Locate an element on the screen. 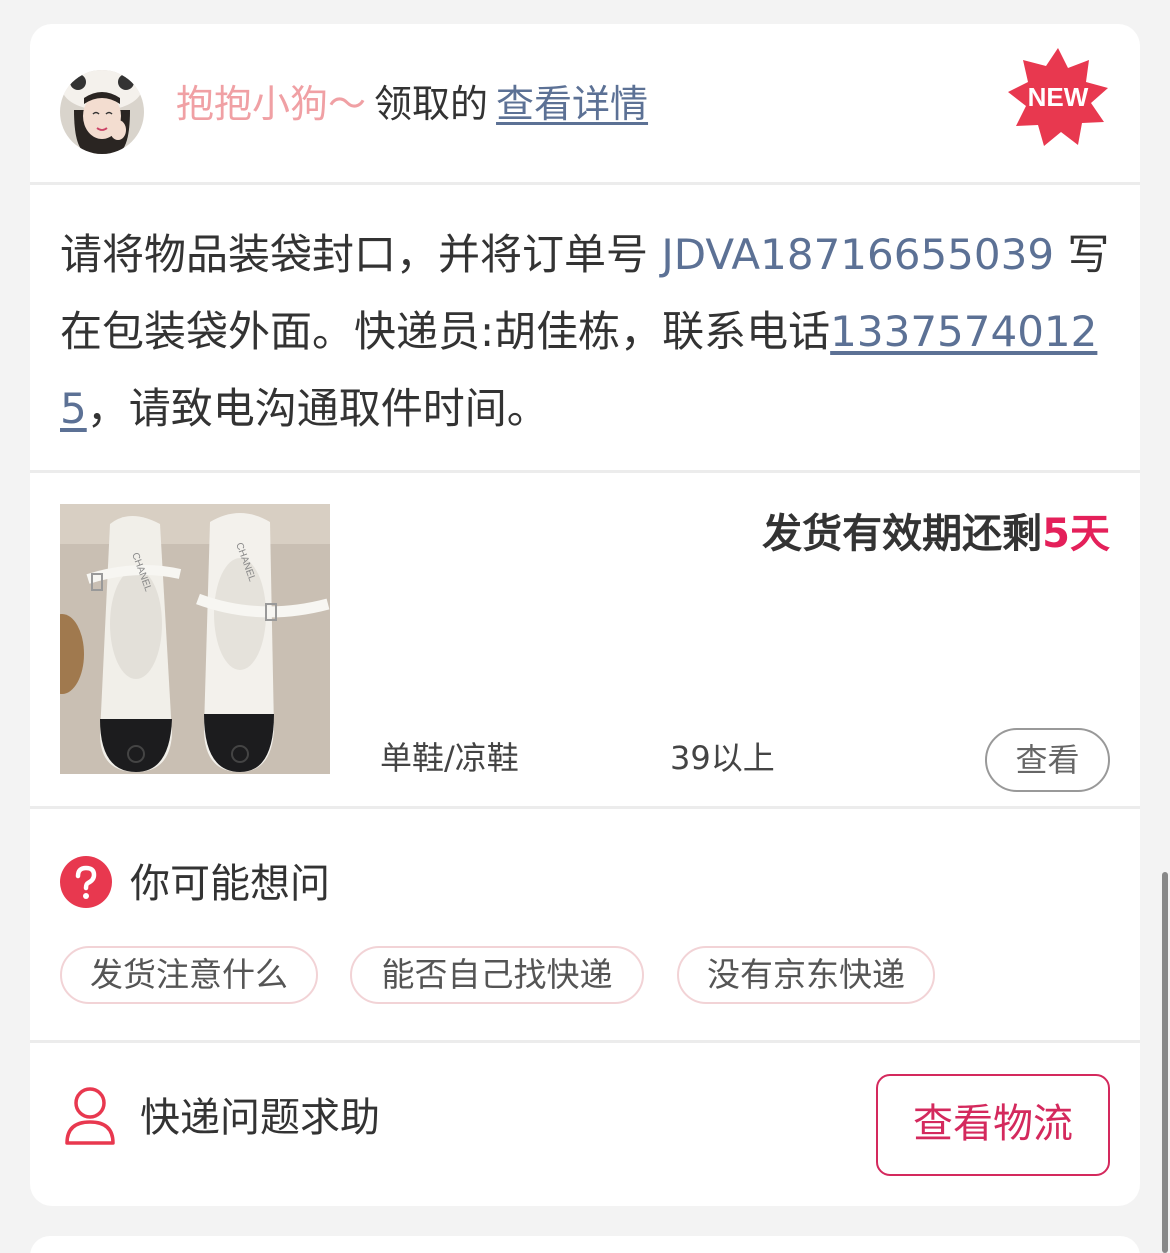 Image resolution: width=1170 pixels, height=1253 pixels. expiry-label: 发货有效期还剩 is located at coordinates (902, 534).